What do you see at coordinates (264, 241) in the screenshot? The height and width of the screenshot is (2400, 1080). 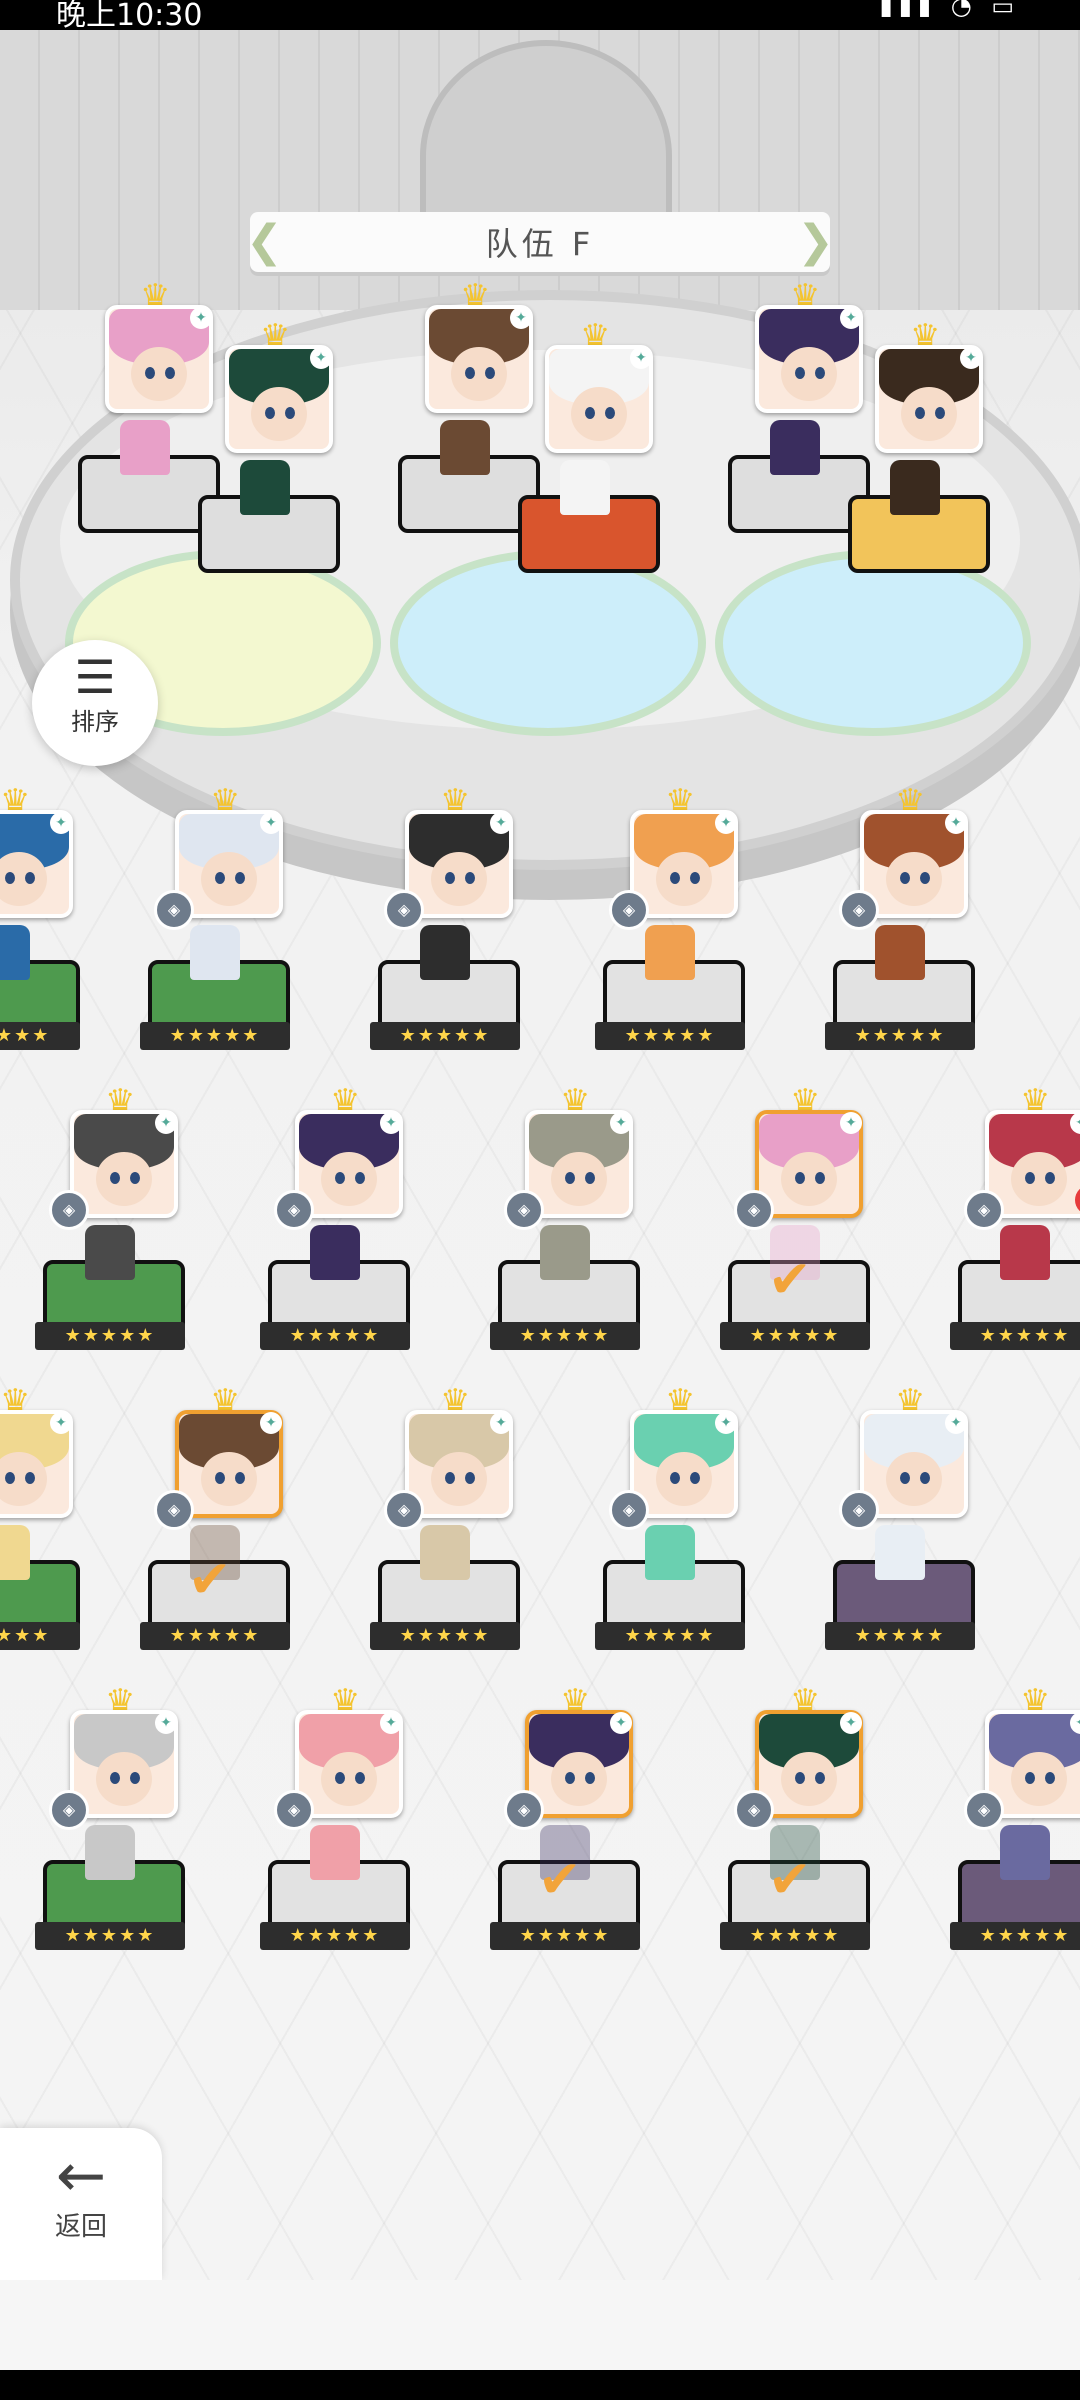 I see `chevron-left-icon: ❮` at bounding box center [264, 241].